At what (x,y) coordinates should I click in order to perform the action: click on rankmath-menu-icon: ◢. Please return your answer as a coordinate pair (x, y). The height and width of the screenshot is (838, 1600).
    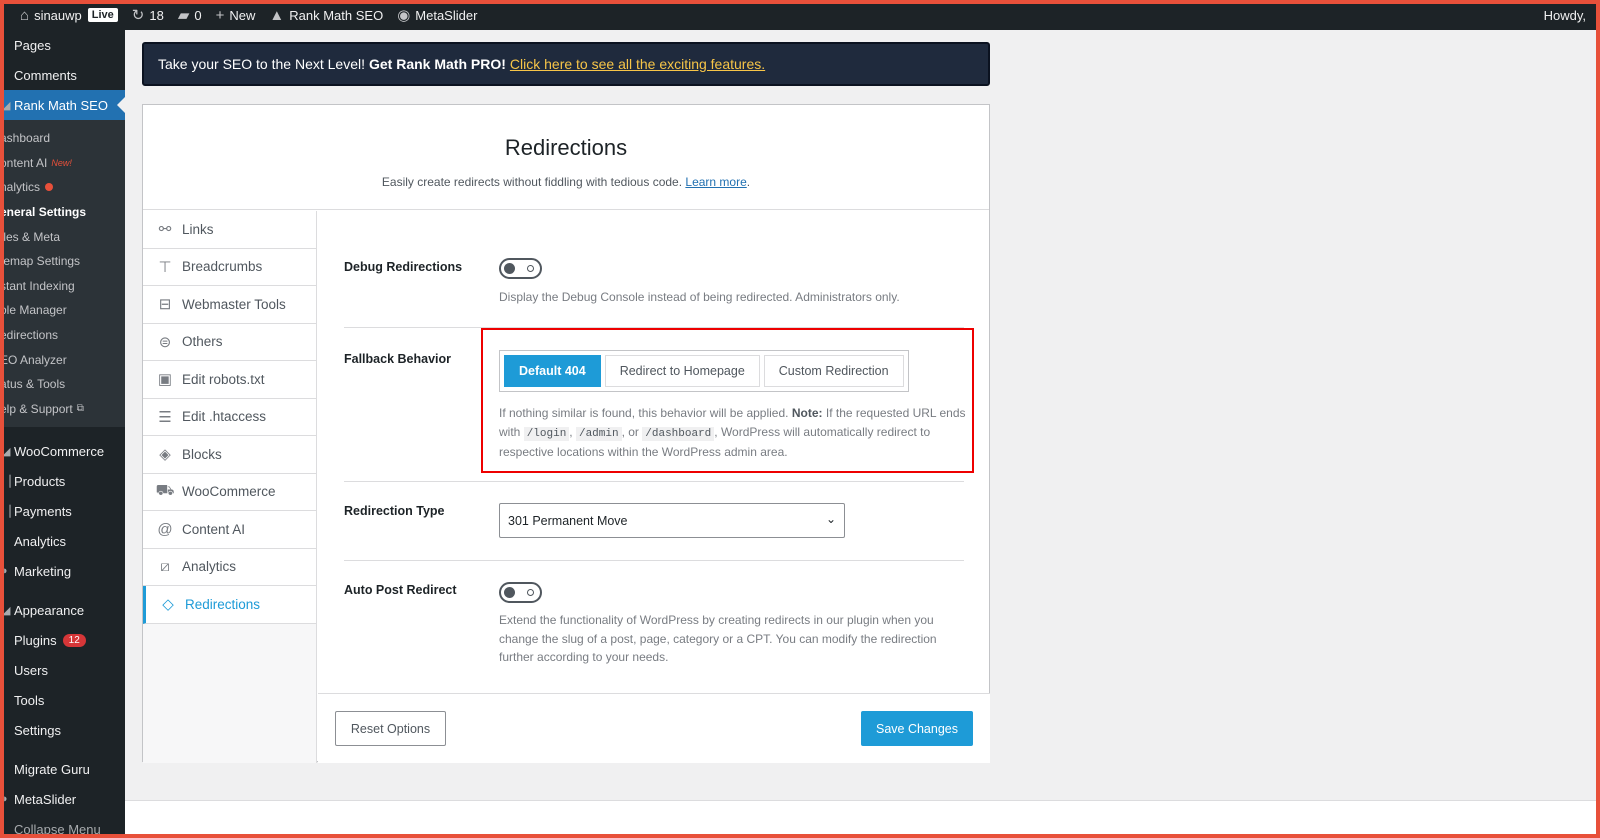
    Looking at the image, I should click on (6, 105).